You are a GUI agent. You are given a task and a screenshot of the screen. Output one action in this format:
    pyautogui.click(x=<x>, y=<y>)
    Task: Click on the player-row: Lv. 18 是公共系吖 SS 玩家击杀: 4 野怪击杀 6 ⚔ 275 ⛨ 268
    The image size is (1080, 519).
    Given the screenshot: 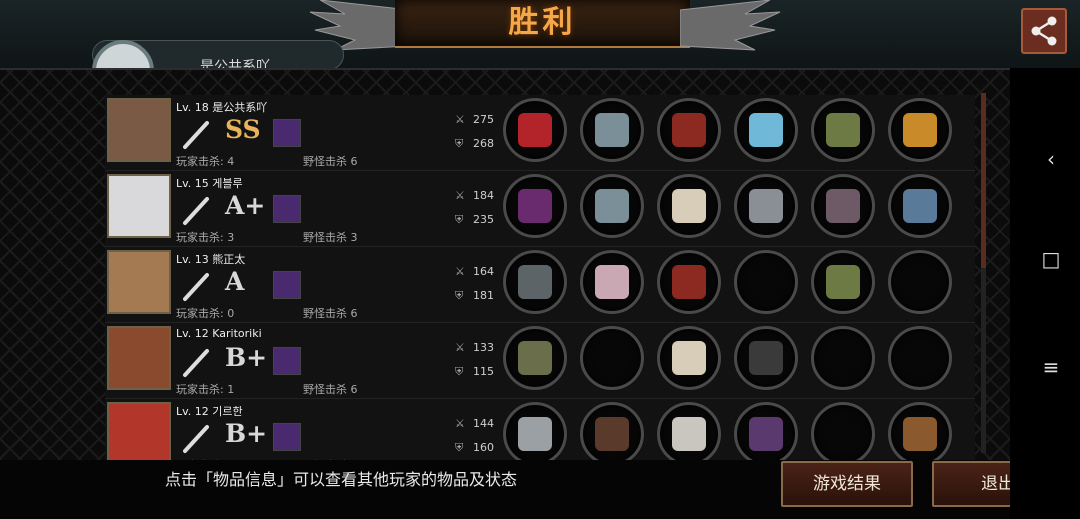 What is the action you would take?
    pyautogui.click(x=540, y=133)
    